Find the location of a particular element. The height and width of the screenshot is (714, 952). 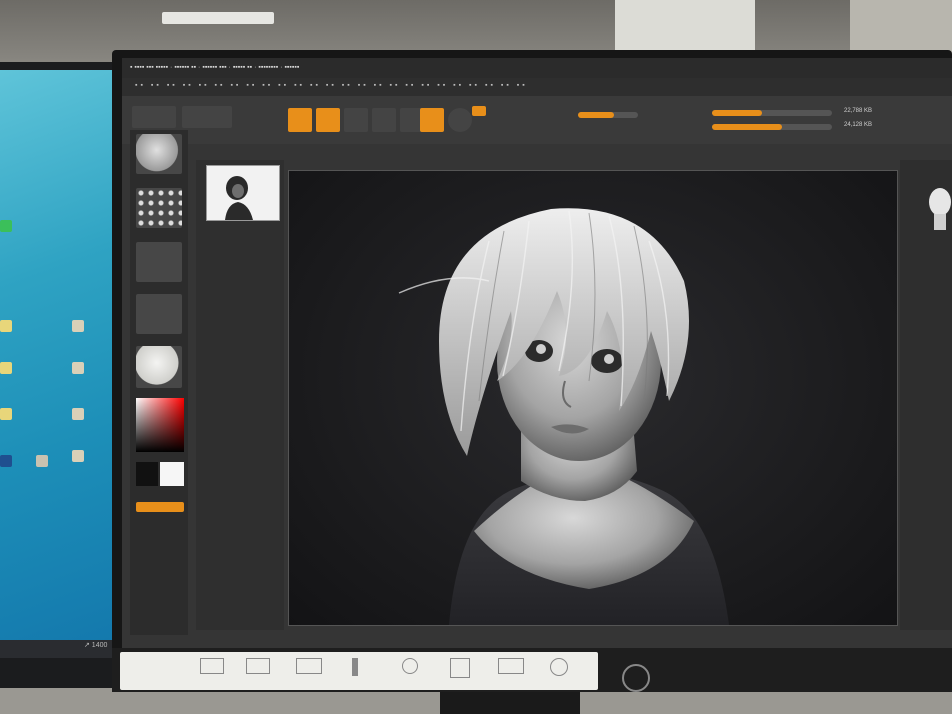

edit-mode-button is located at coordinates (300, 120).